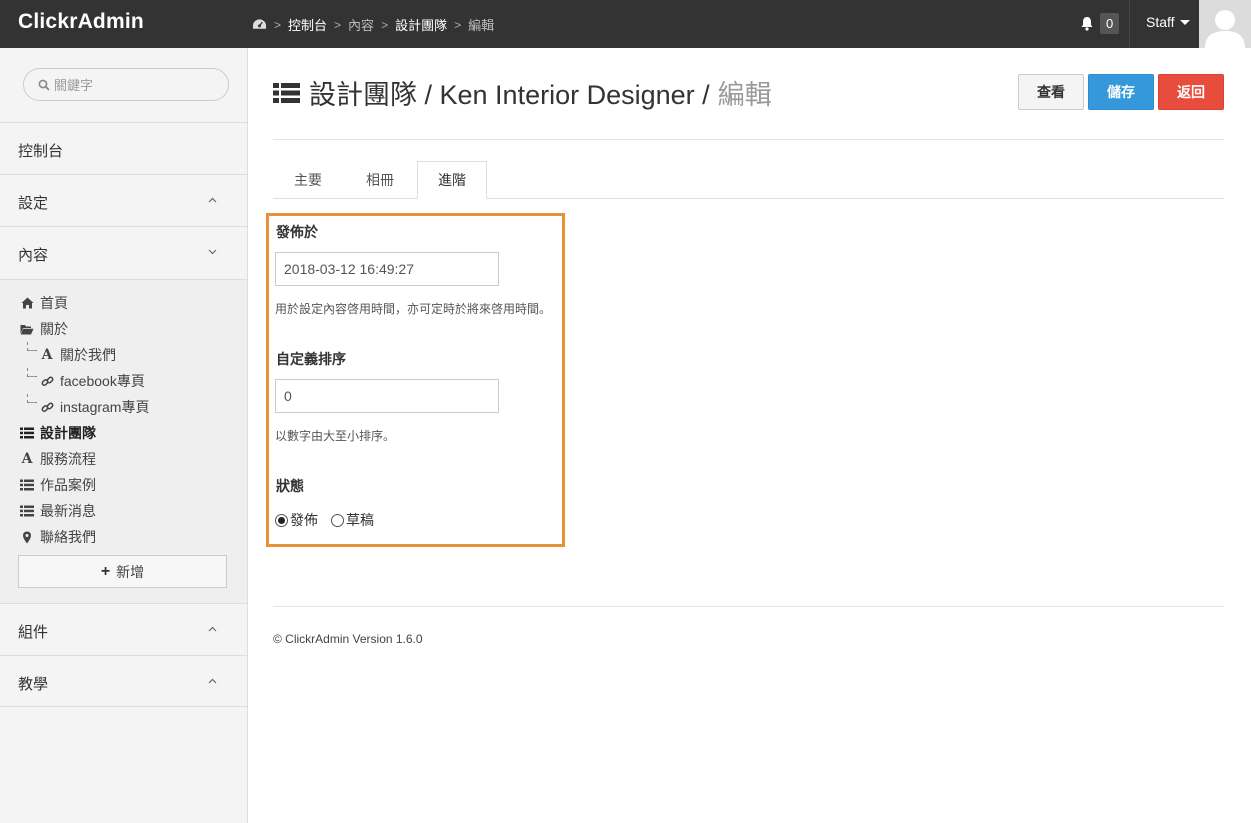 This screenshot has height=823, width=1251. I want to click on caret-down-icon, so click(1184, 22).